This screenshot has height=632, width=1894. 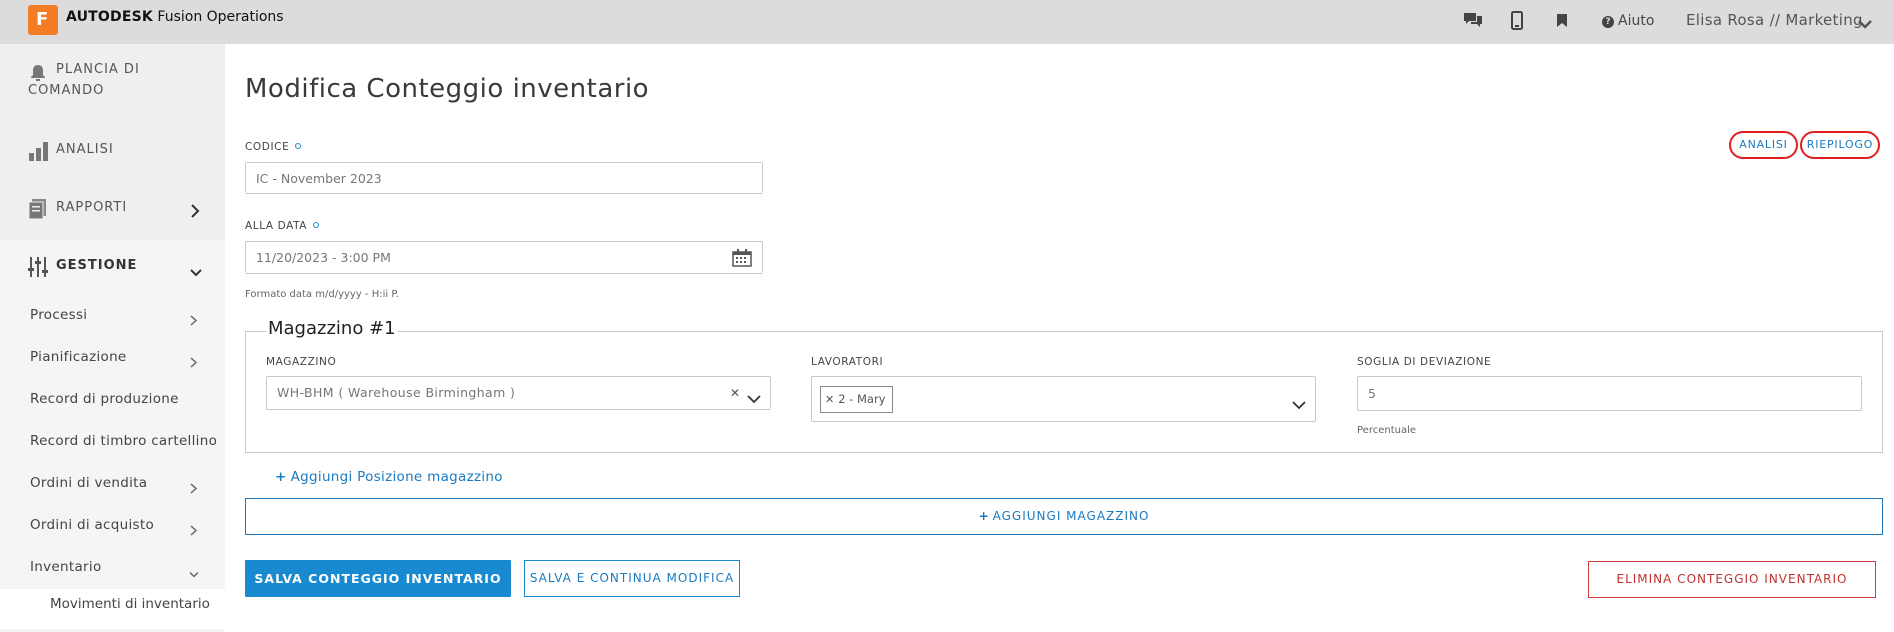 I want to click on sidebar-item-rapporti: RAPPORTI, so click(x=78, y=209).